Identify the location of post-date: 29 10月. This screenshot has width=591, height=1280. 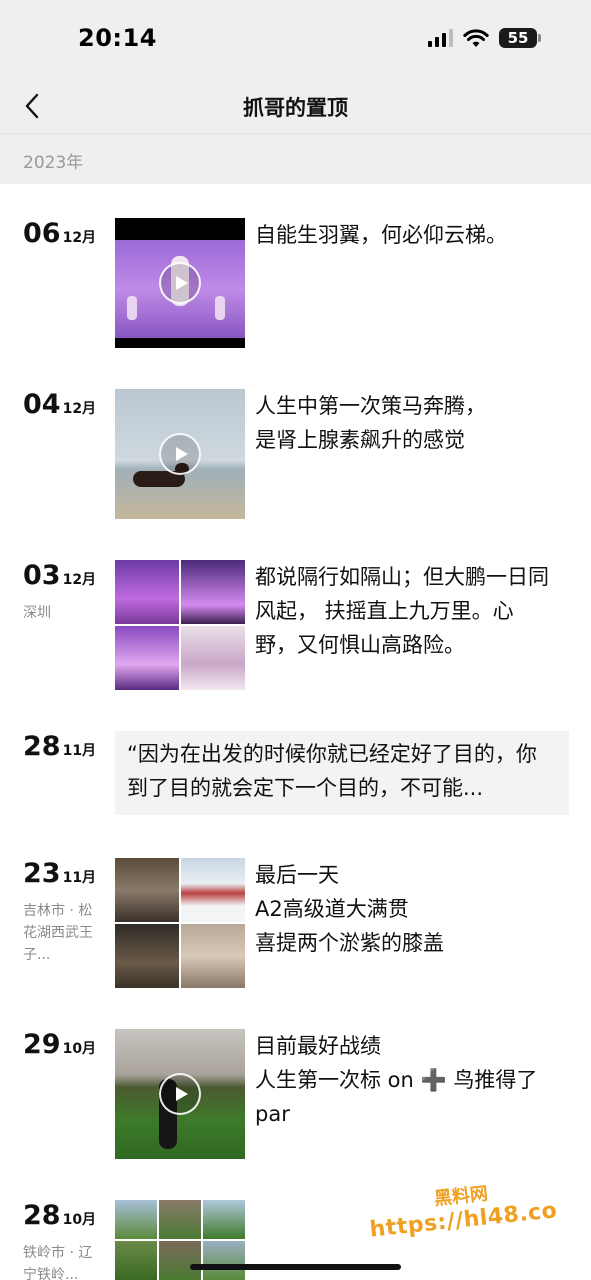
(59, 1044).